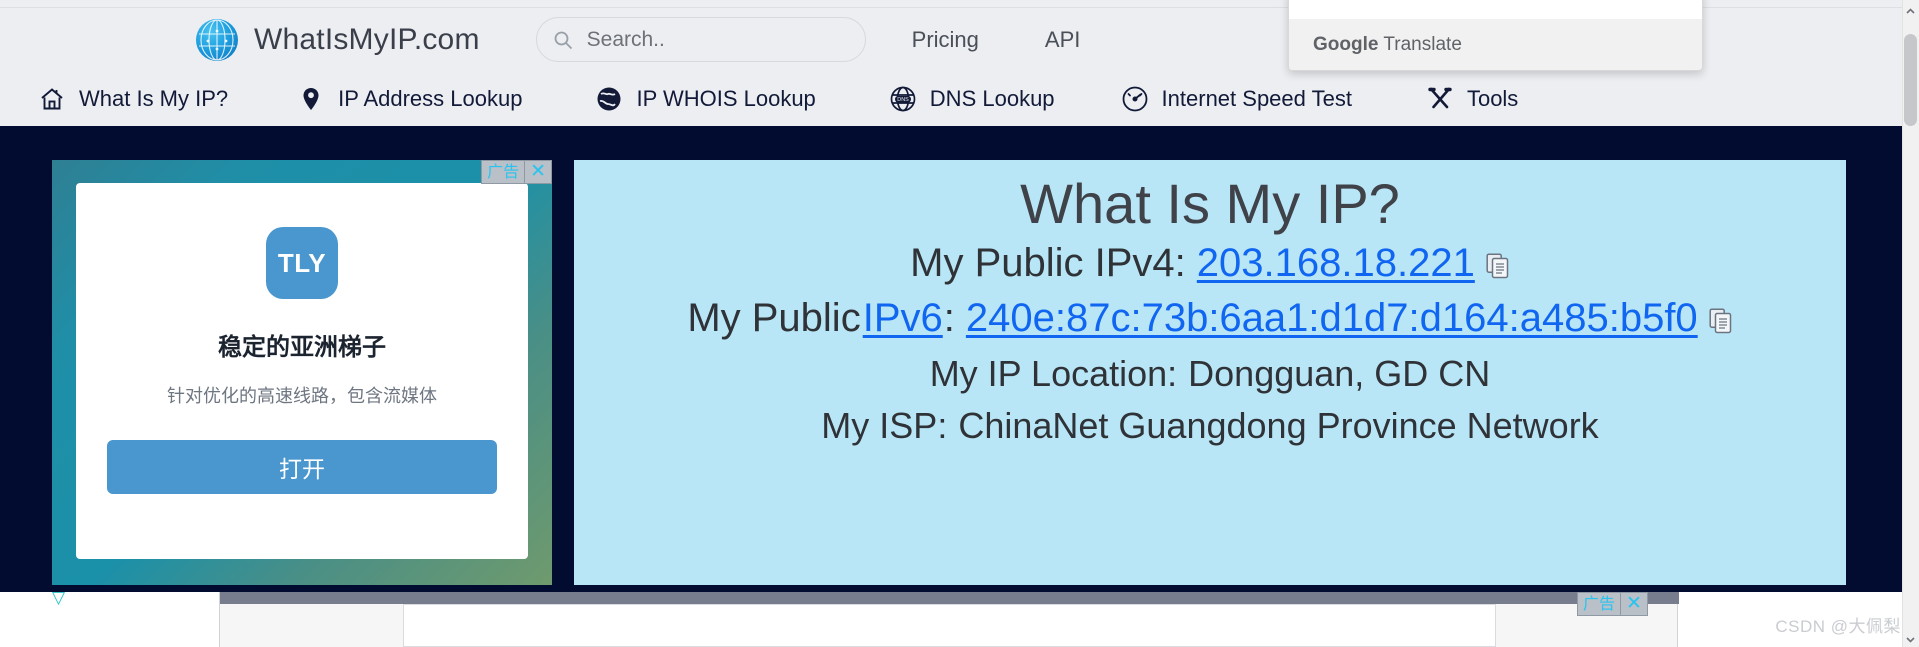  What do you see at coordinates (367, 39) in the screenshot?
I see `brand-name: WhatIsMyIP.com` at bounding box center [367, 39].